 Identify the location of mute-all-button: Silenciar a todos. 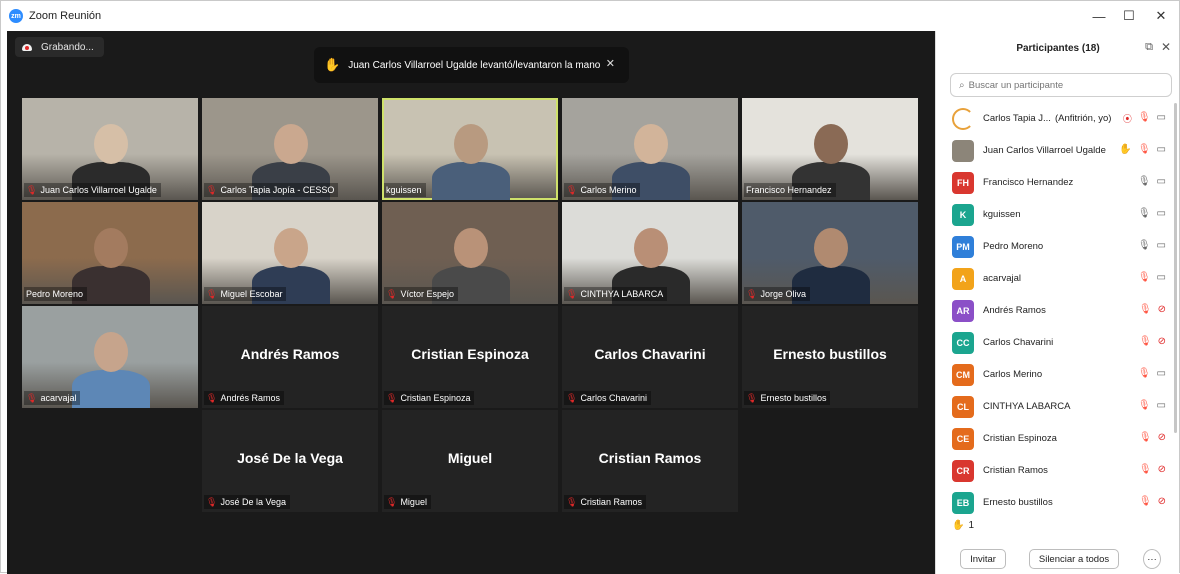
(1074, 559).